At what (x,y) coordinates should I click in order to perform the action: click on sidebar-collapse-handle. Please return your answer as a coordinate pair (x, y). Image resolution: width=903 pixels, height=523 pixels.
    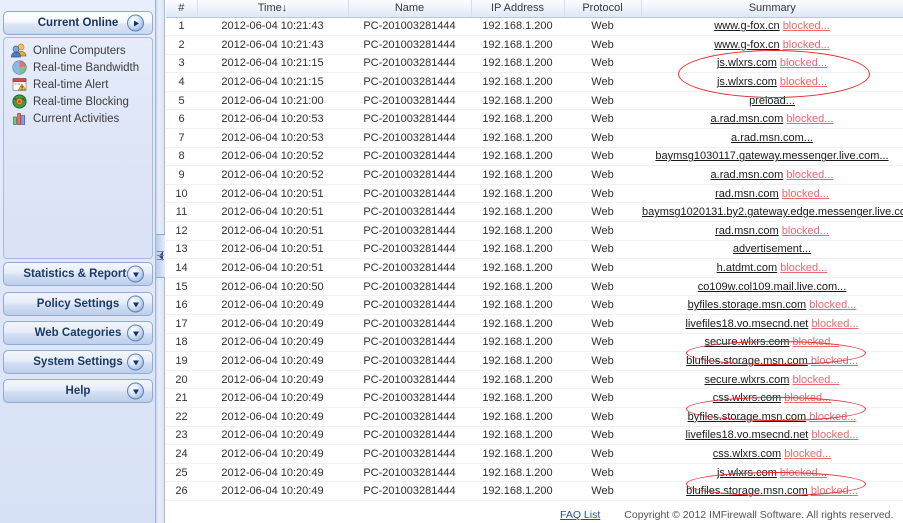
    Looking at the image, I should click on (160, 256).